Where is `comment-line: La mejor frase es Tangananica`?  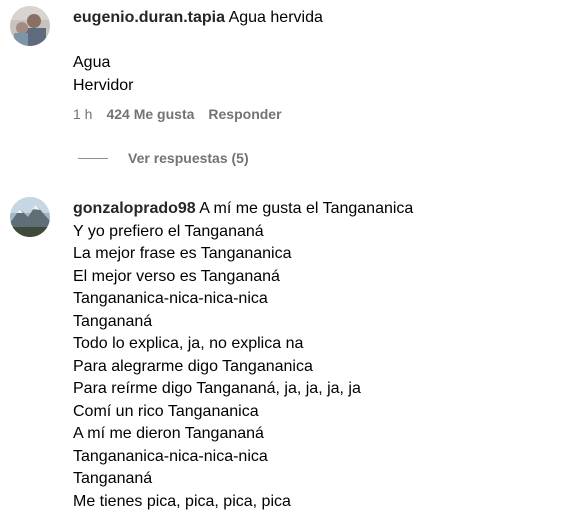
comment-line: La mejor frase es Tangananica is located at coordinates (182, 253).